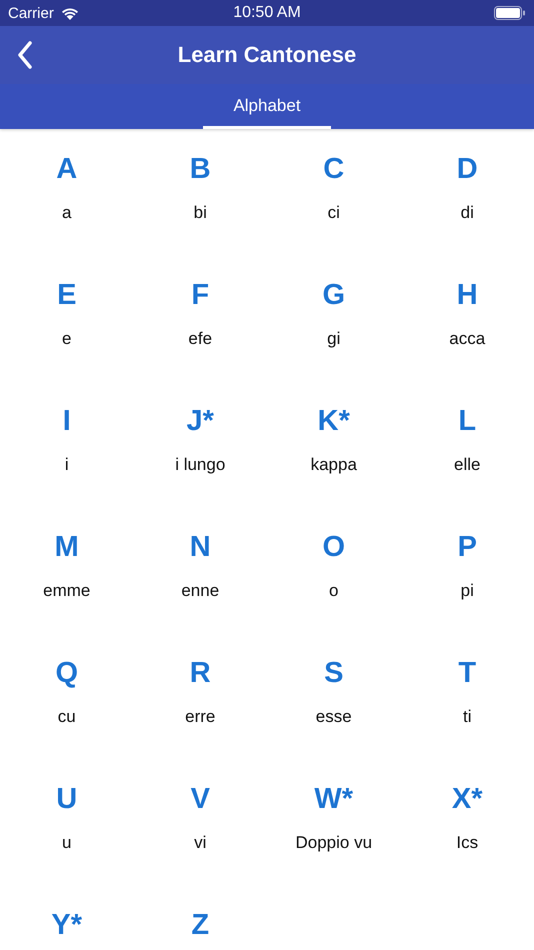 The height and width of the screenshot is (950, 534). I want to click on letter: L, so click(467, 421).